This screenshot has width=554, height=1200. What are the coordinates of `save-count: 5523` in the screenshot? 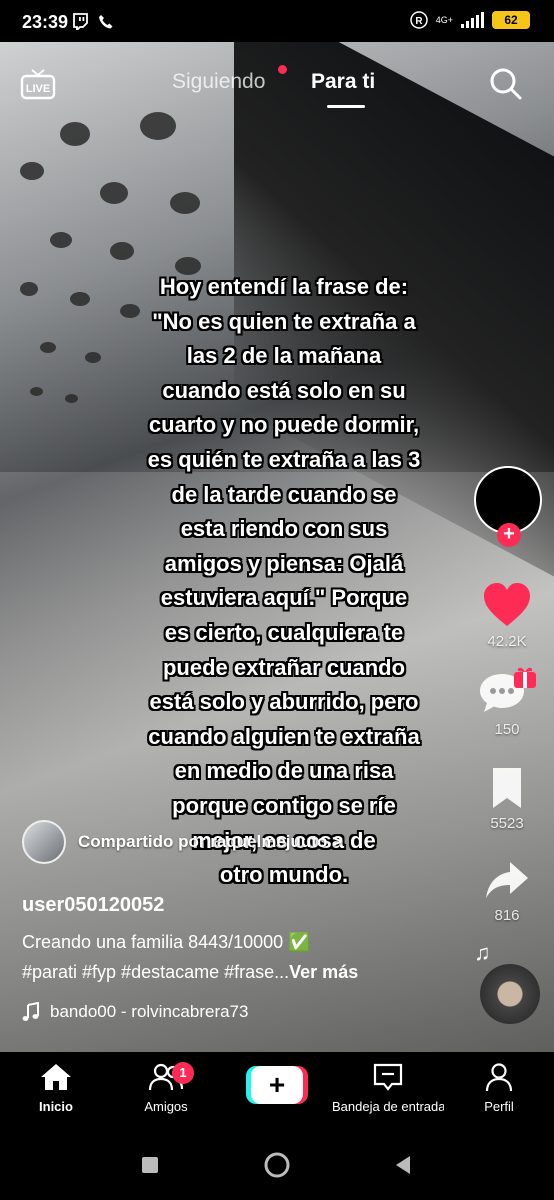 It's located at (507, 823).